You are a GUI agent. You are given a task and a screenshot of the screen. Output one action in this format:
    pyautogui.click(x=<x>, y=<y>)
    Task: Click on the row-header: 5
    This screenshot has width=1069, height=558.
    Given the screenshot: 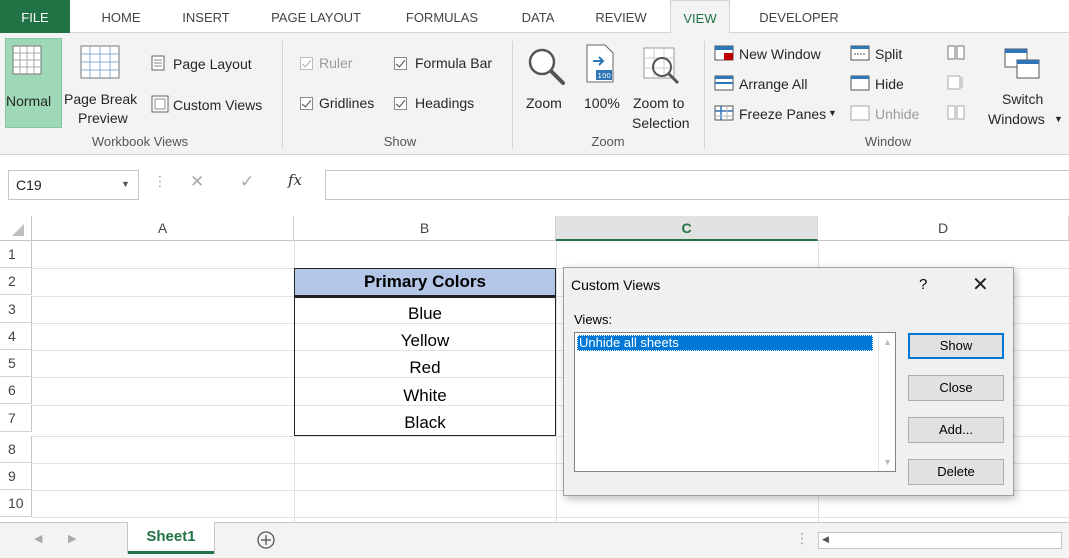 What is the action you would take?
    pyautogui.click(x=16, y=363)
    